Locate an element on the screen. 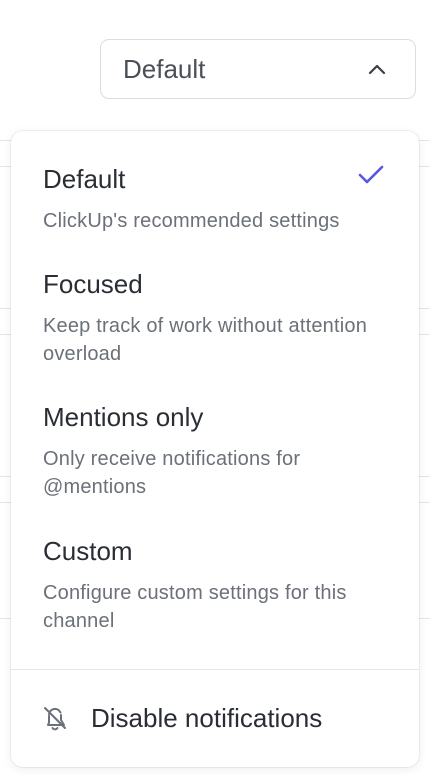 This screenshot has width=430, height=778. option-title: Mentions only is located at coordinates (123, 417).